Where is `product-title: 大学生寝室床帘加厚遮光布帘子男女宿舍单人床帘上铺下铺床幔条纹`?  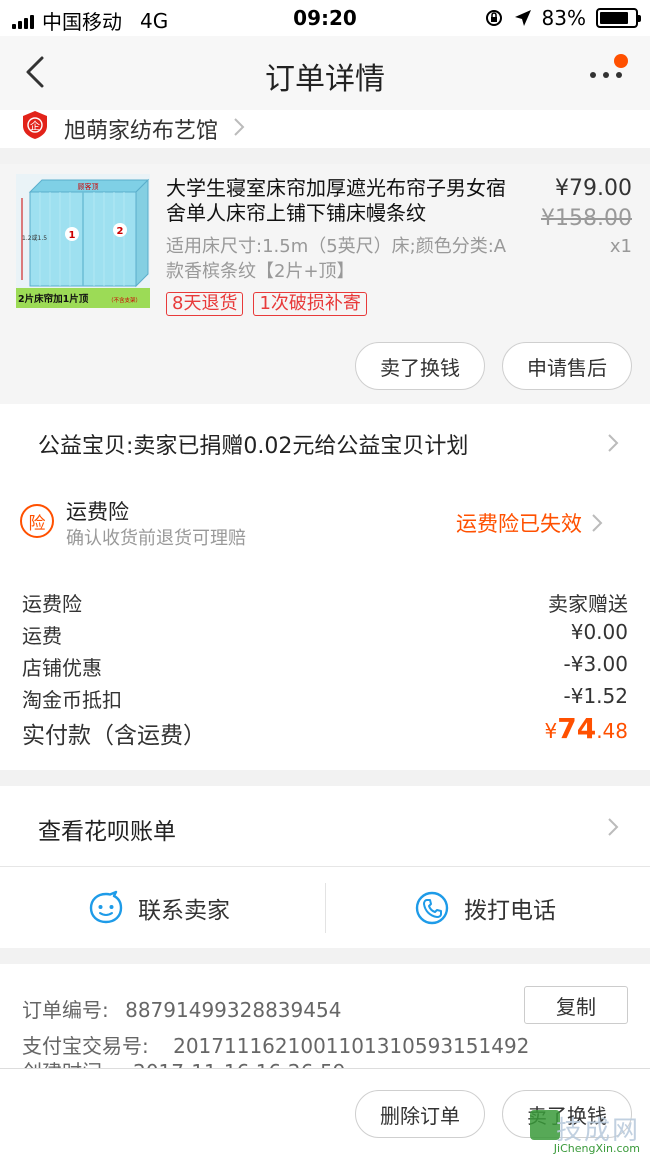 product-title: 大学生寝室床帘加厚遮光布帘子男女宿舍单人床帘上铺下铺床幔条纹 is located at coordinates (341, 201).